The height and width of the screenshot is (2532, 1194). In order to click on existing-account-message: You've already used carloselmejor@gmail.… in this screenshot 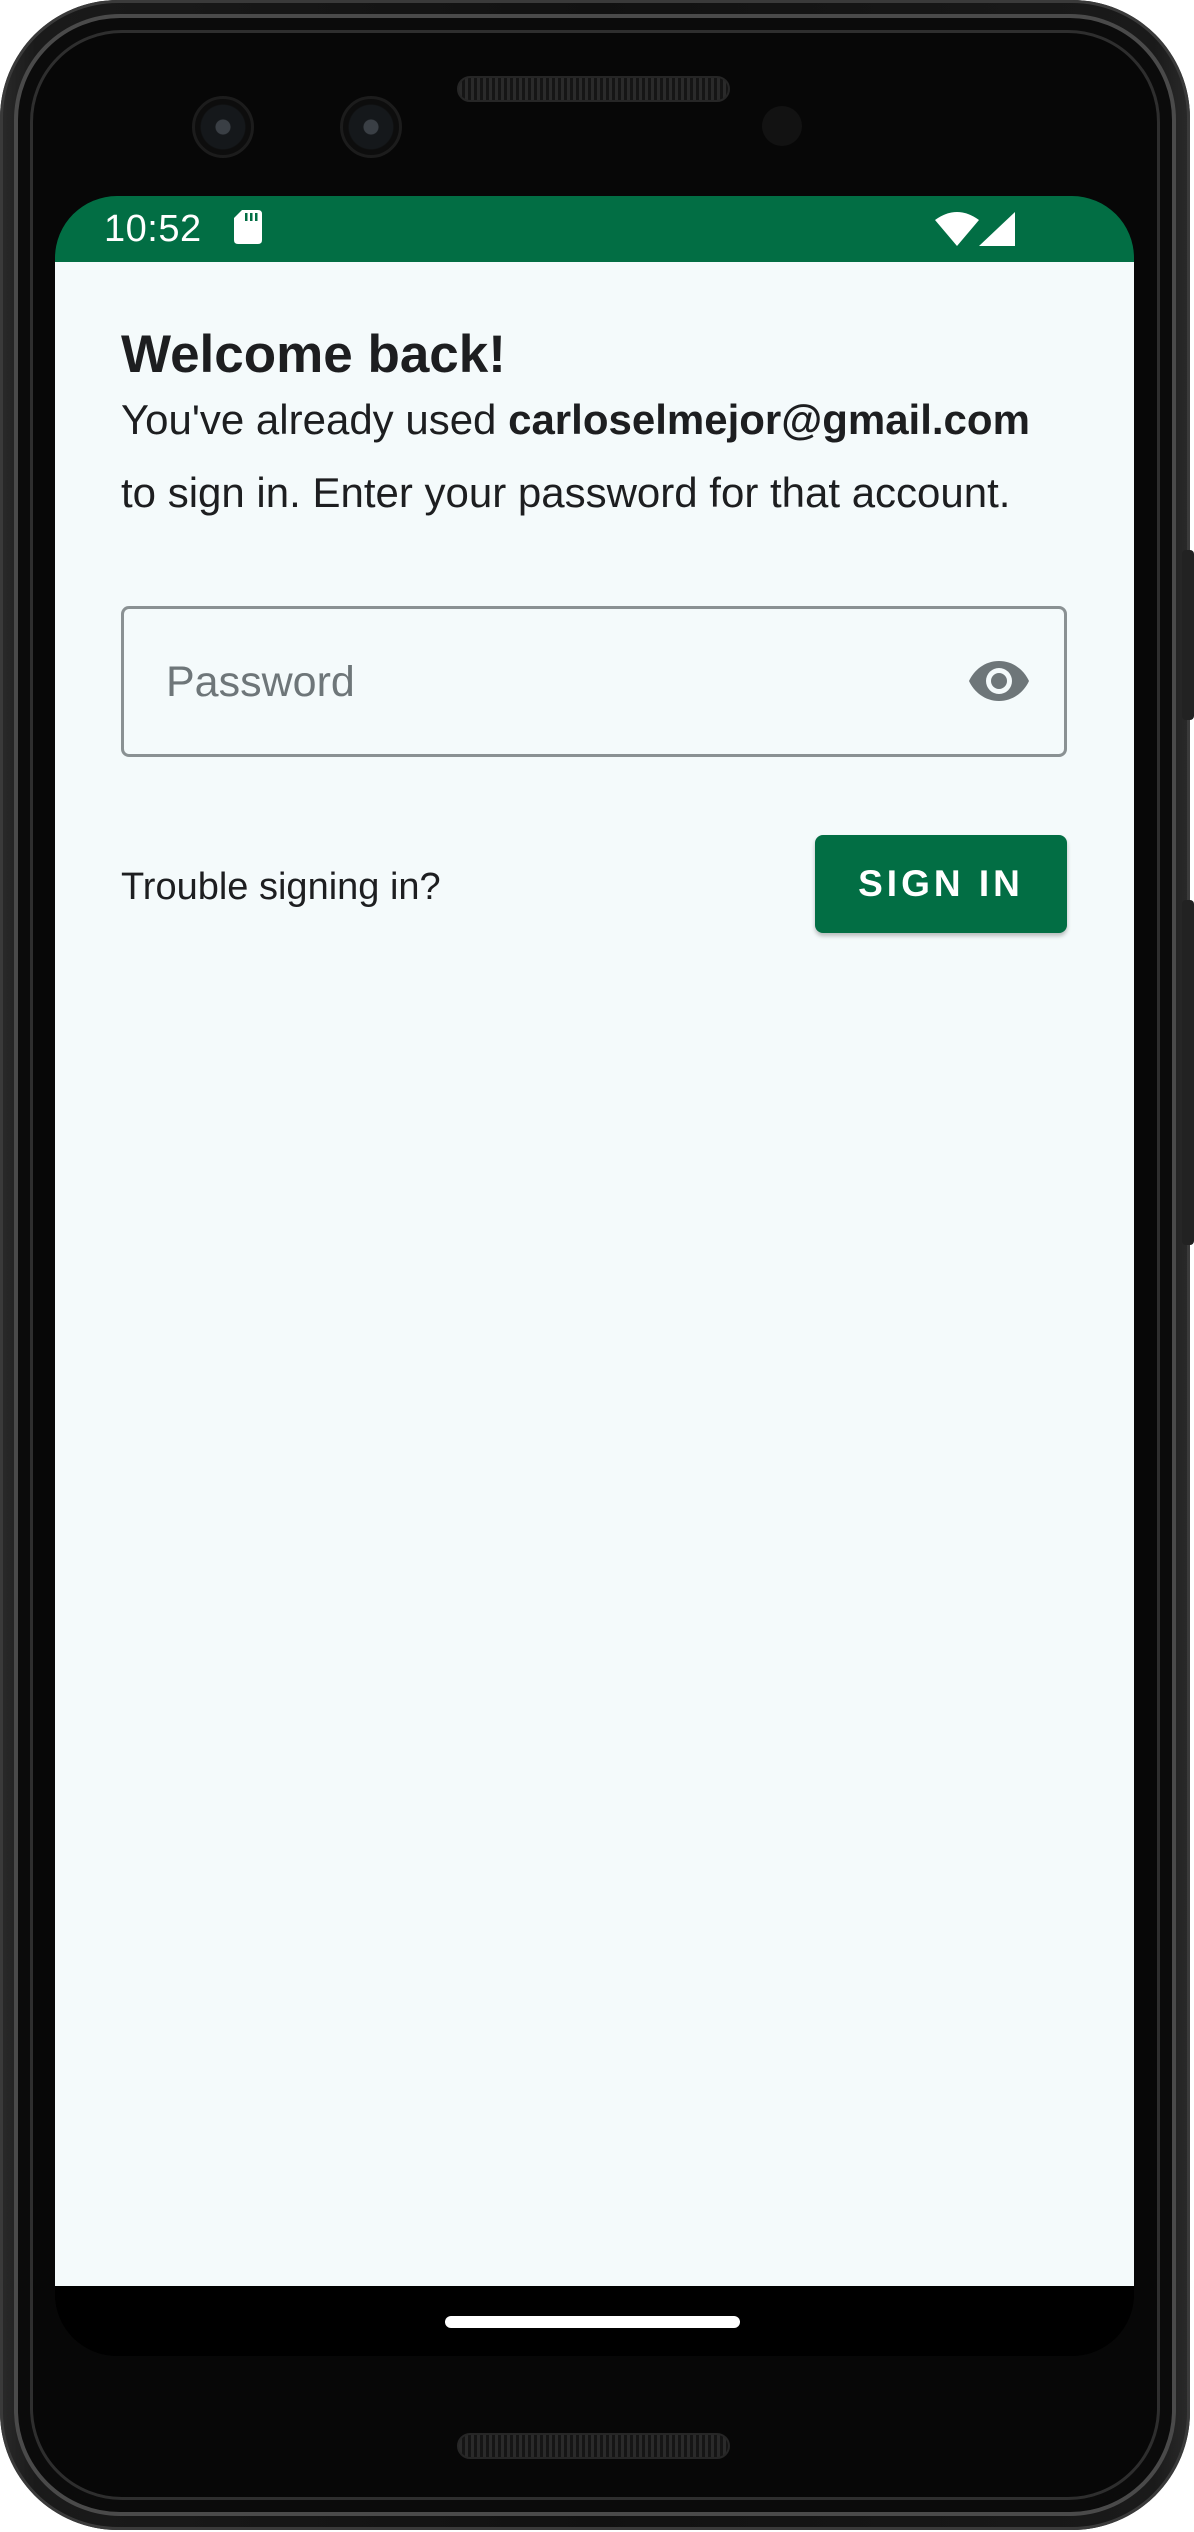, I will do `click(575, 420)`.